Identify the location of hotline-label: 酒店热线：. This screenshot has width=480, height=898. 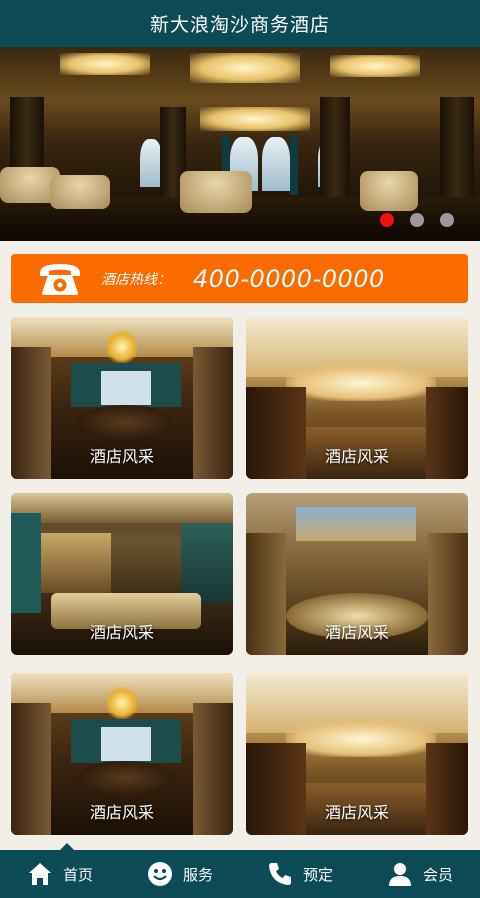
(136, 279).